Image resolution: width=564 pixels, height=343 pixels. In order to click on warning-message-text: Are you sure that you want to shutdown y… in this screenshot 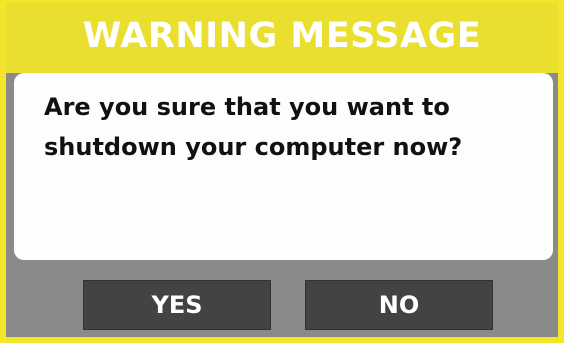, I will do `click(253, 127)`.